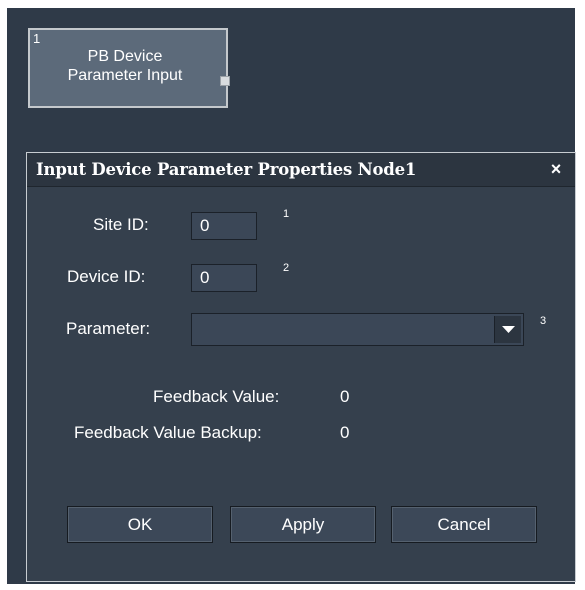 This screenshot has width=585, height=590. What do you see at coordinates (168, 432) in the screenshot?
I see `feedback-value-backup-label: Feedback Value Backup:` at bounding box center [168, 432].